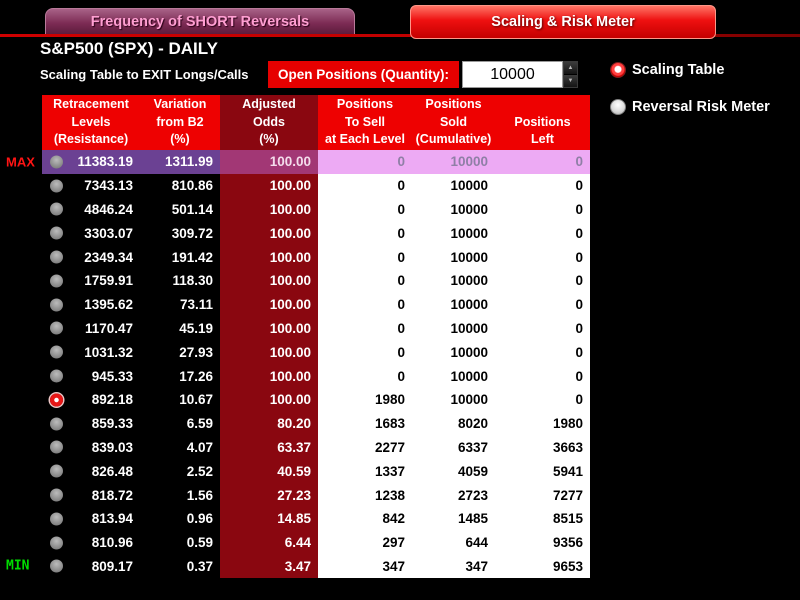 Image resolution: width=800 pixels, height=600 pixels. Describe the element at coordinates (180, 352) in the screenshot. I see `cell-variation: 27.93` at that location.